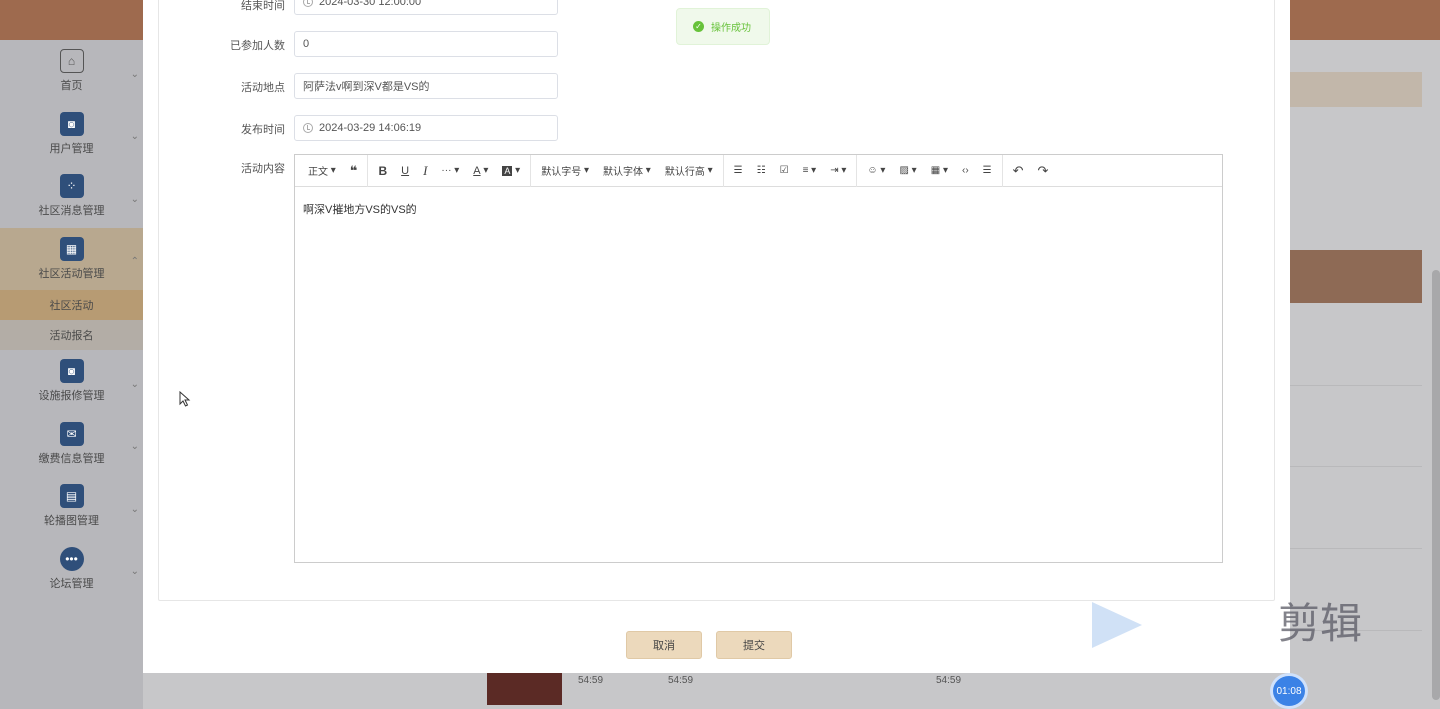 This screenshot has height=709, width=1440. I want to click on line-height-select: 默认行高 ▾, so click(689, 171).